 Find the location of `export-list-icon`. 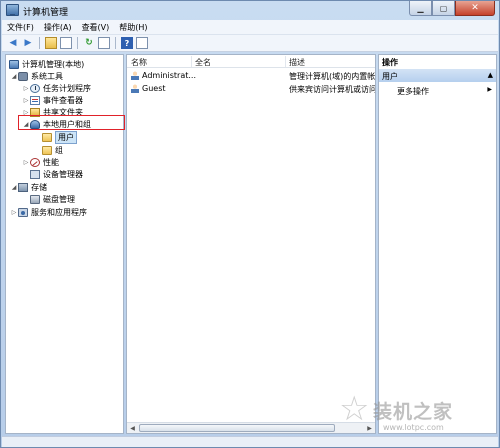

export-list-icon is located at coordinates (104, 43).